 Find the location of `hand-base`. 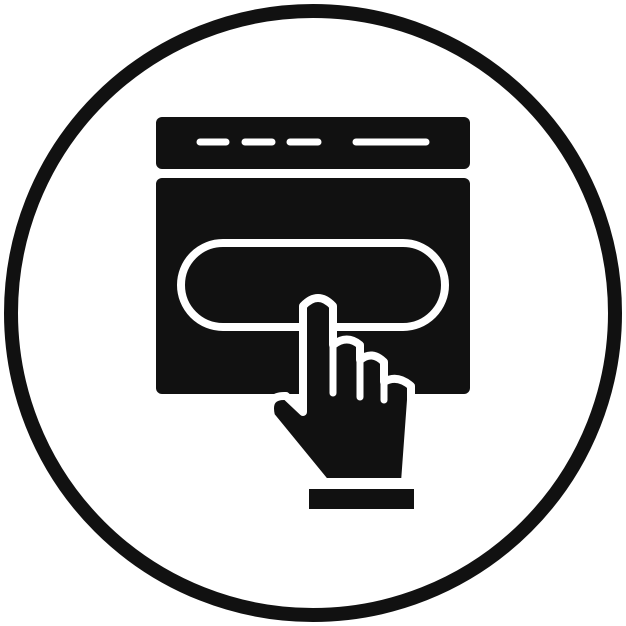

hand-base is located at coordinates (361, 499).